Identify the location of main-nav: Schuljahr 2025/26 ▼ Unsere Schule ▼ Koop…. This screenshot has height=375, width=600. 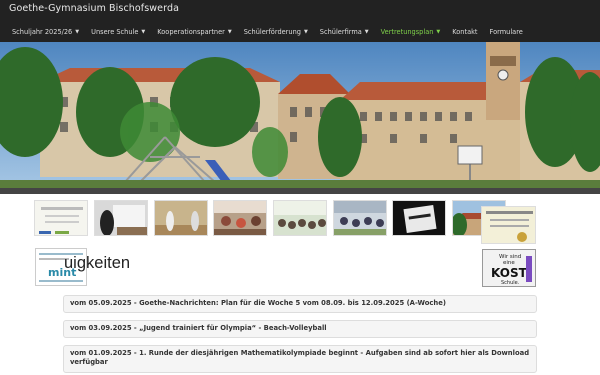
(264, 32).